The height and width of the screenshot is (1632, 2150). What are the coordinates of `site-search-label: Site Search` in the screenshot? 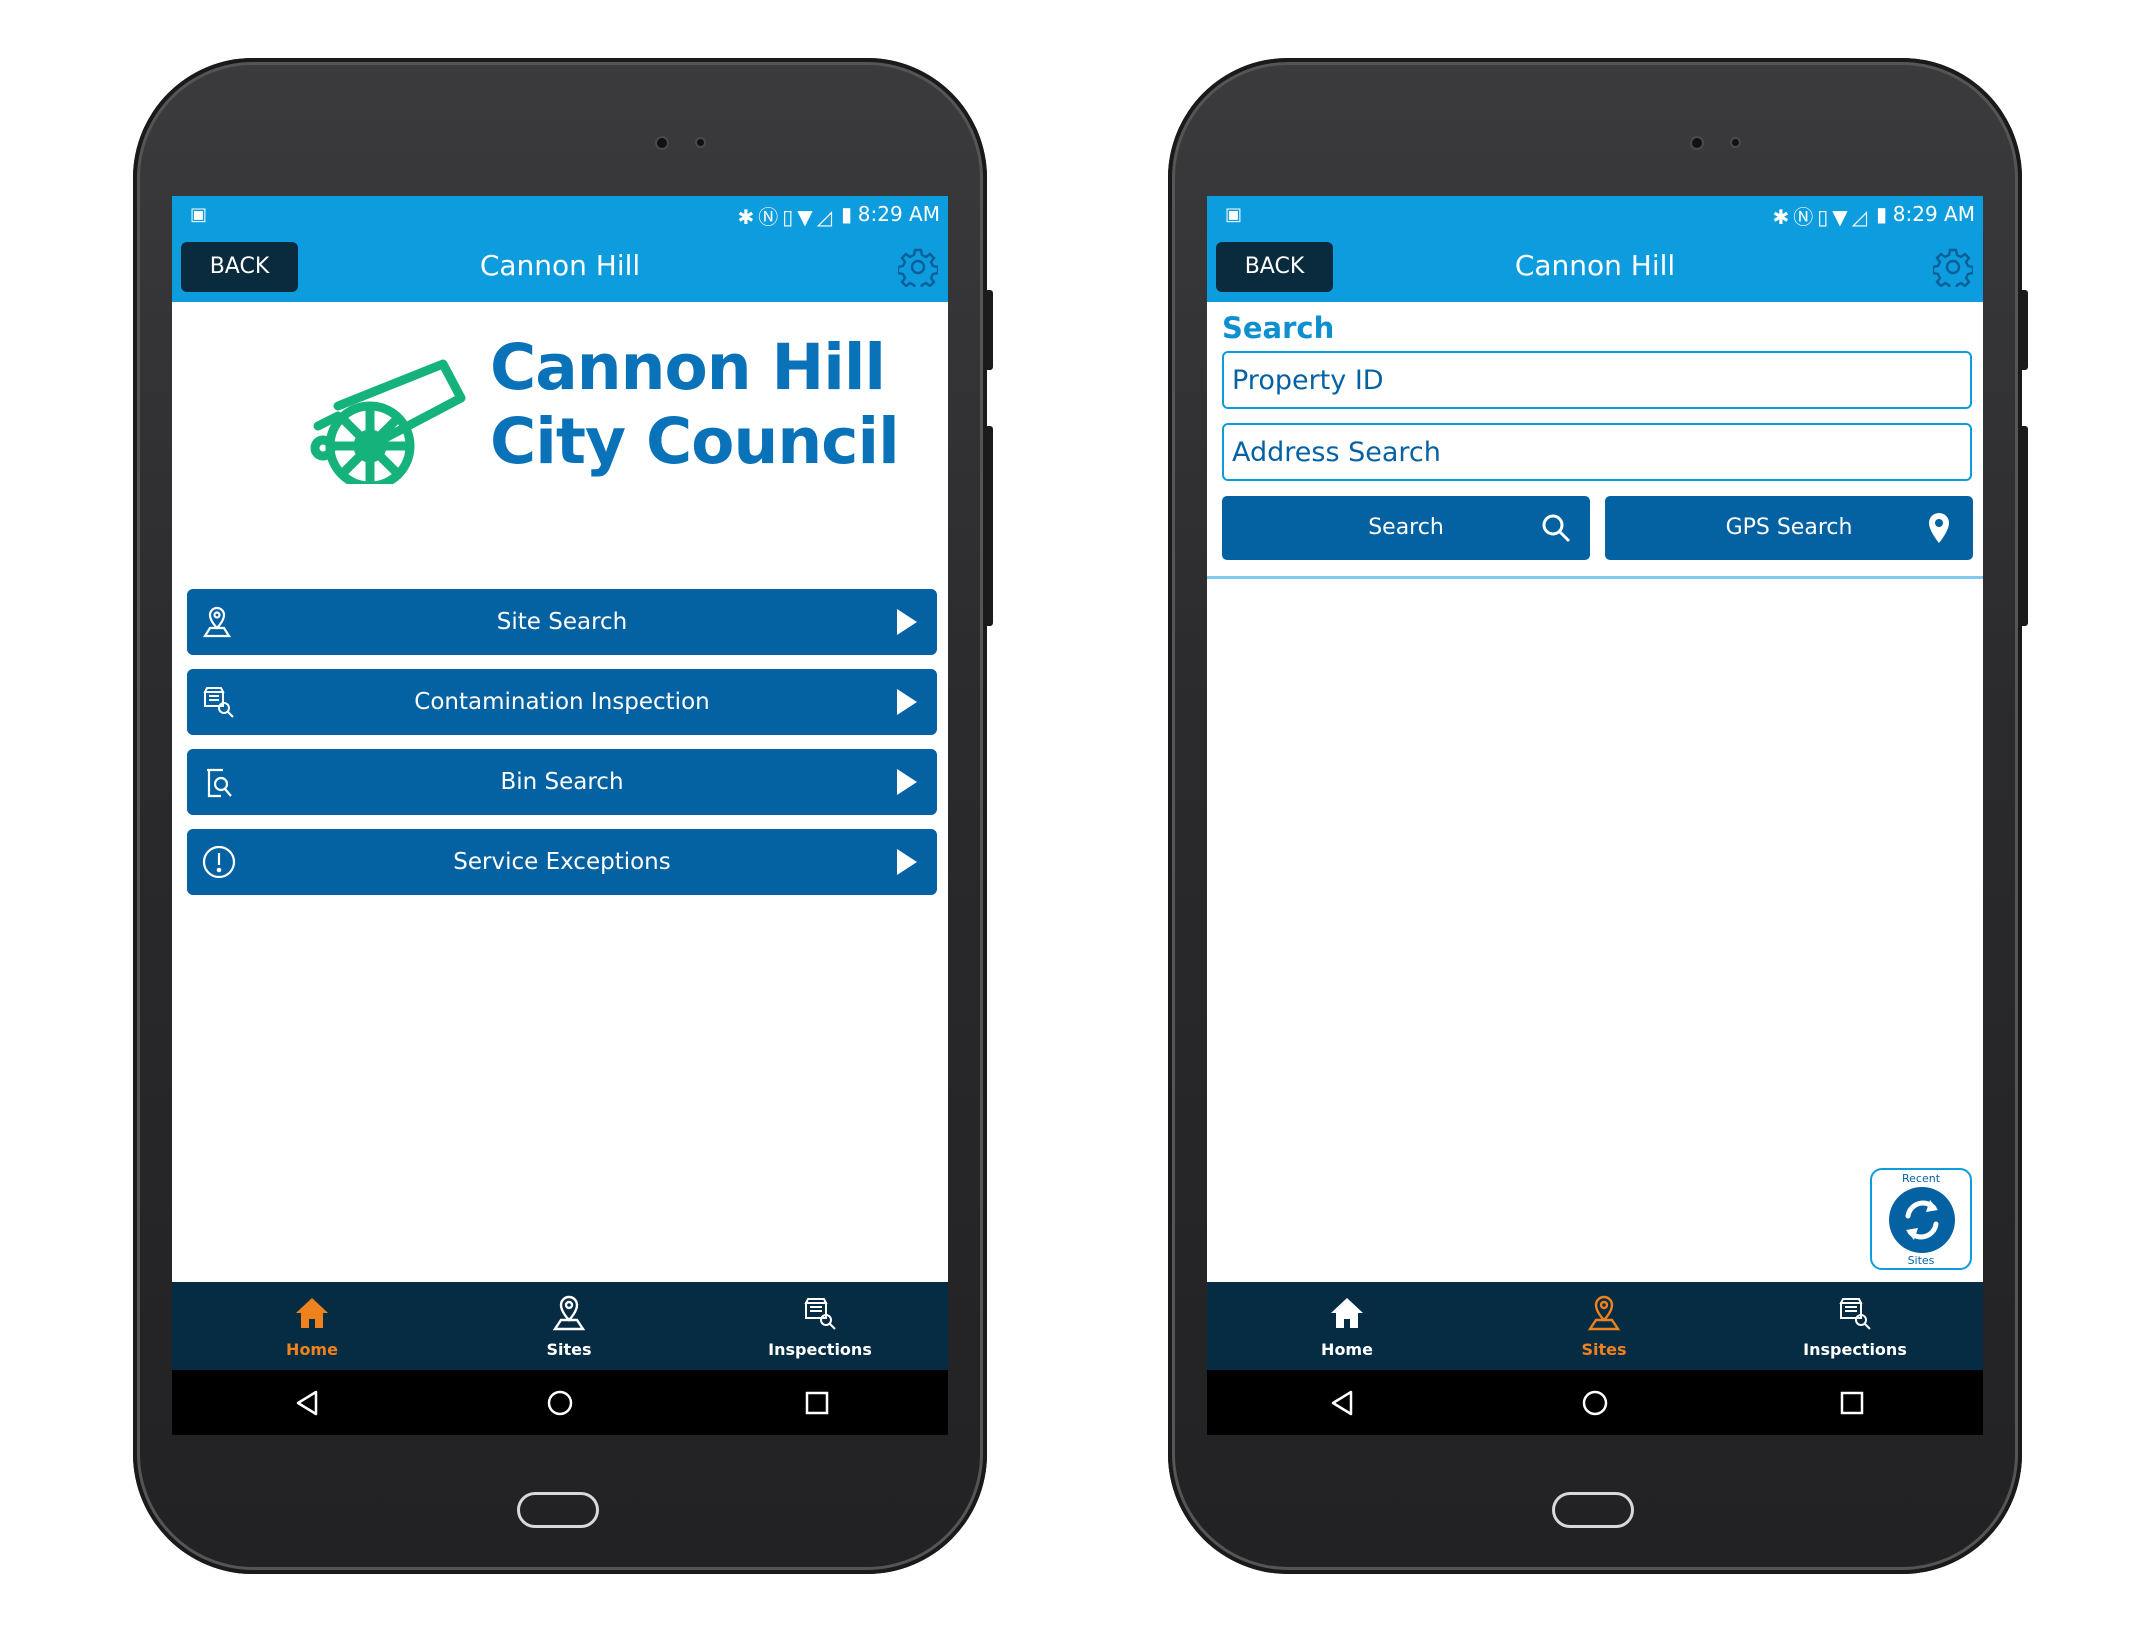 It's located at (562, 622).